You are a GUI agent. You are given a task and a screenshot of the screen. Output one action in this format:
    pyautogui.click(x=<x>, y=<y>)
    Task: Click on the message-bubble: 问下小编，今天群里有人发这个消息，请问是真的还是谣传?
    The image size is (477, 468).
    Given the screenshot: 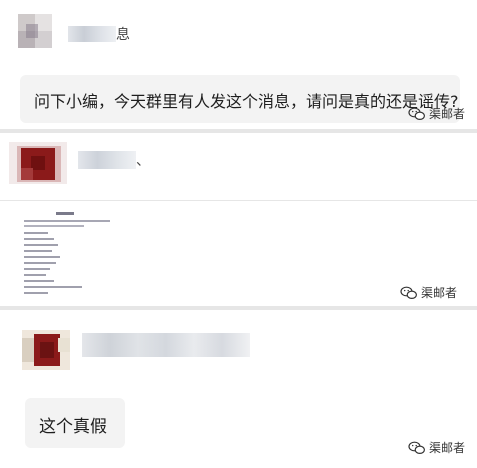 What is the action you would take?
    pyautogui.click(x=240, y=99)
    